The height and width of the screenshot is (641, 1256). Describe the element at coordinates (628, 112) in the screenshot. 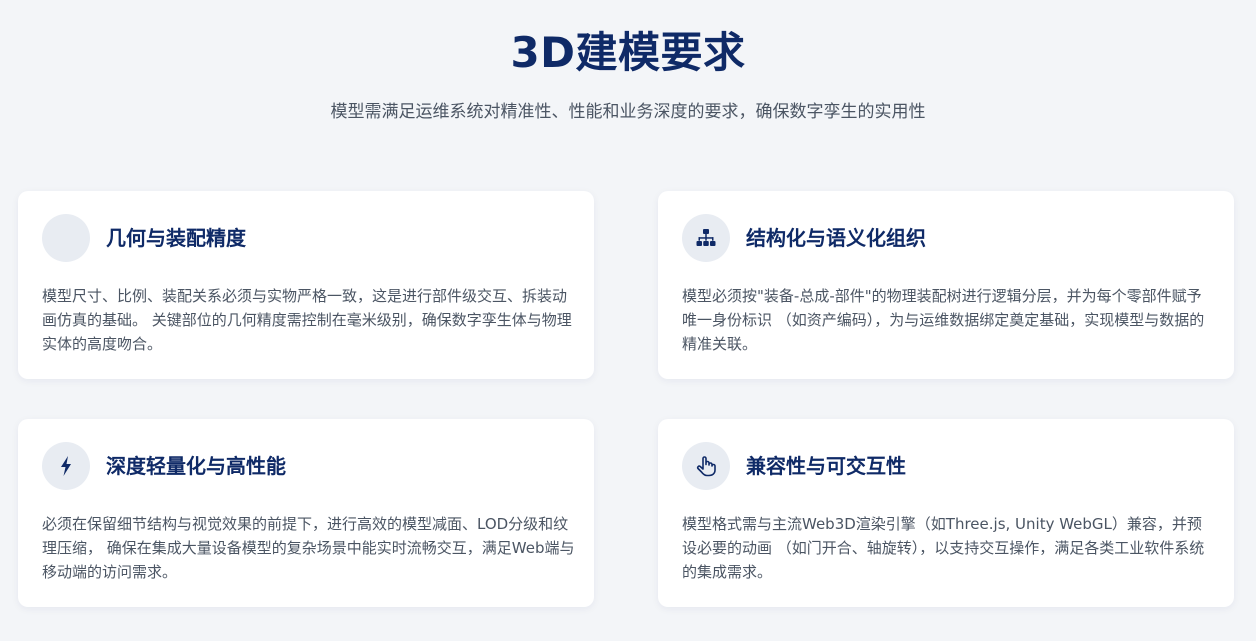

I see `page-subtitle: 模型需满足运维系统对精准性、性能和业务深度的要求，确保数字孪生的实用性` at that location.